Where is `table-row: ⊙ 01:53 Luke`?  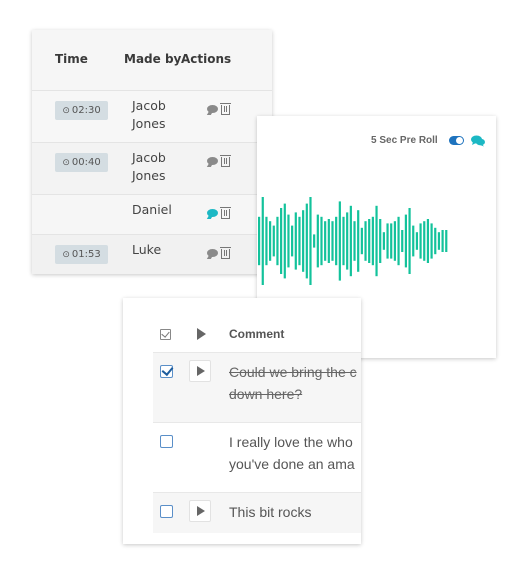
table-row: ⊙ 01:53 Luke is located at coordinates (152, 254).